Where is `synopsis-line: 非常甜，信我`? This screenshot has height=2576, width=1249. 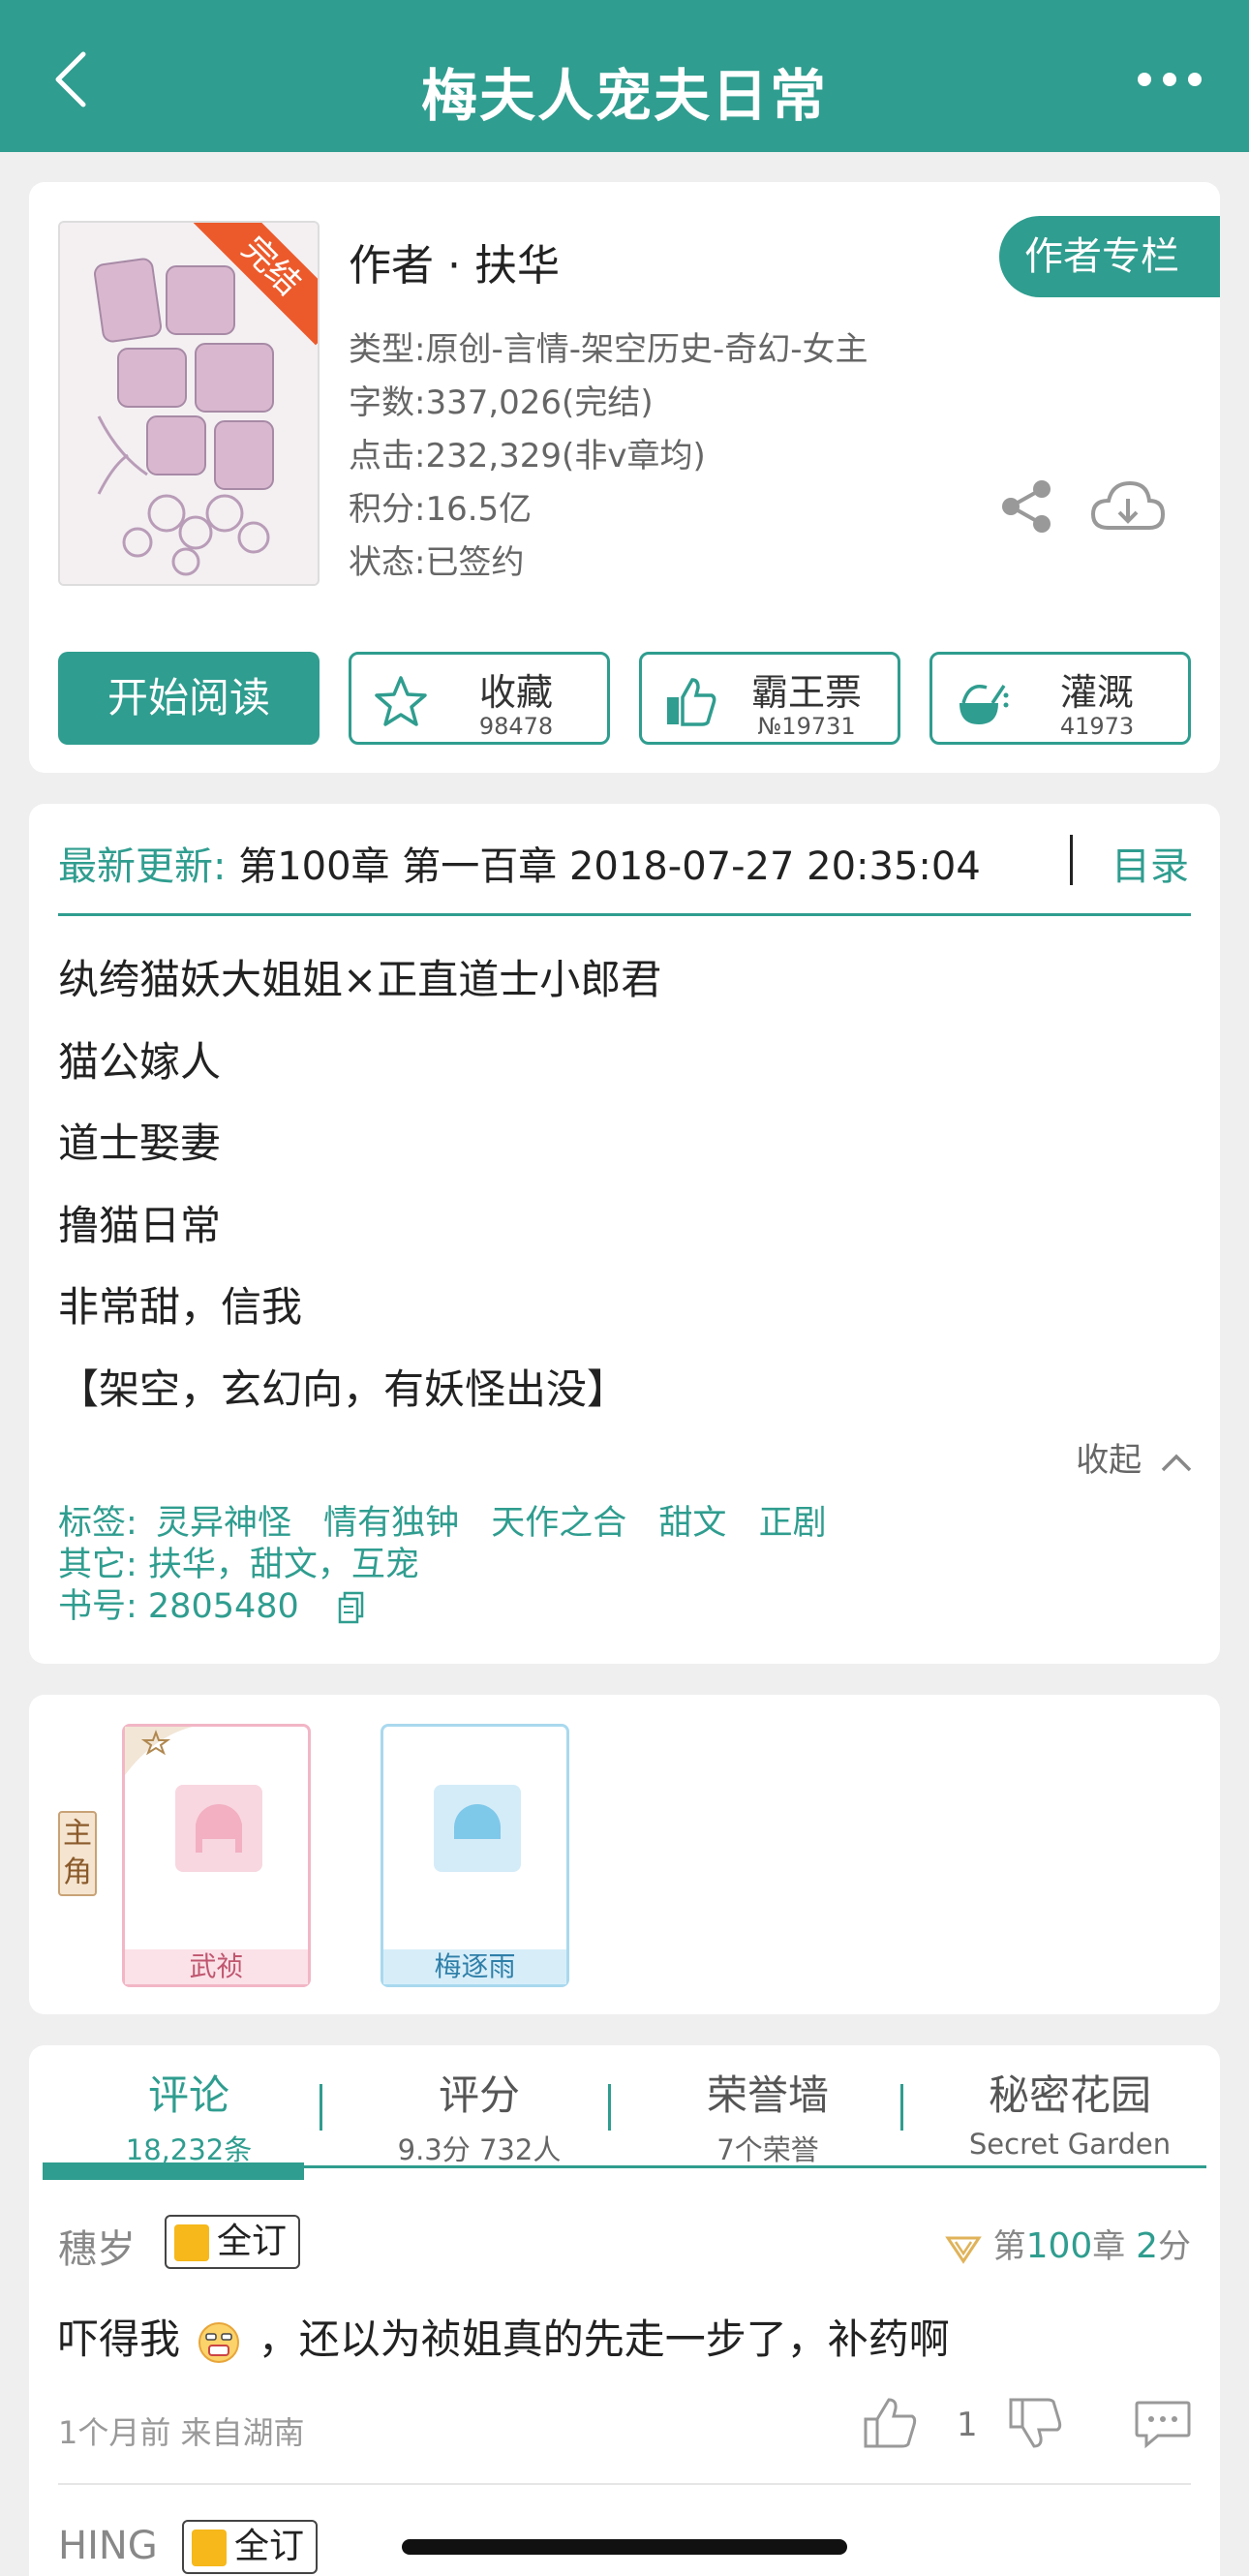 synopsis-line: 非常甜，信我 is located at coordinates (180, 1307).